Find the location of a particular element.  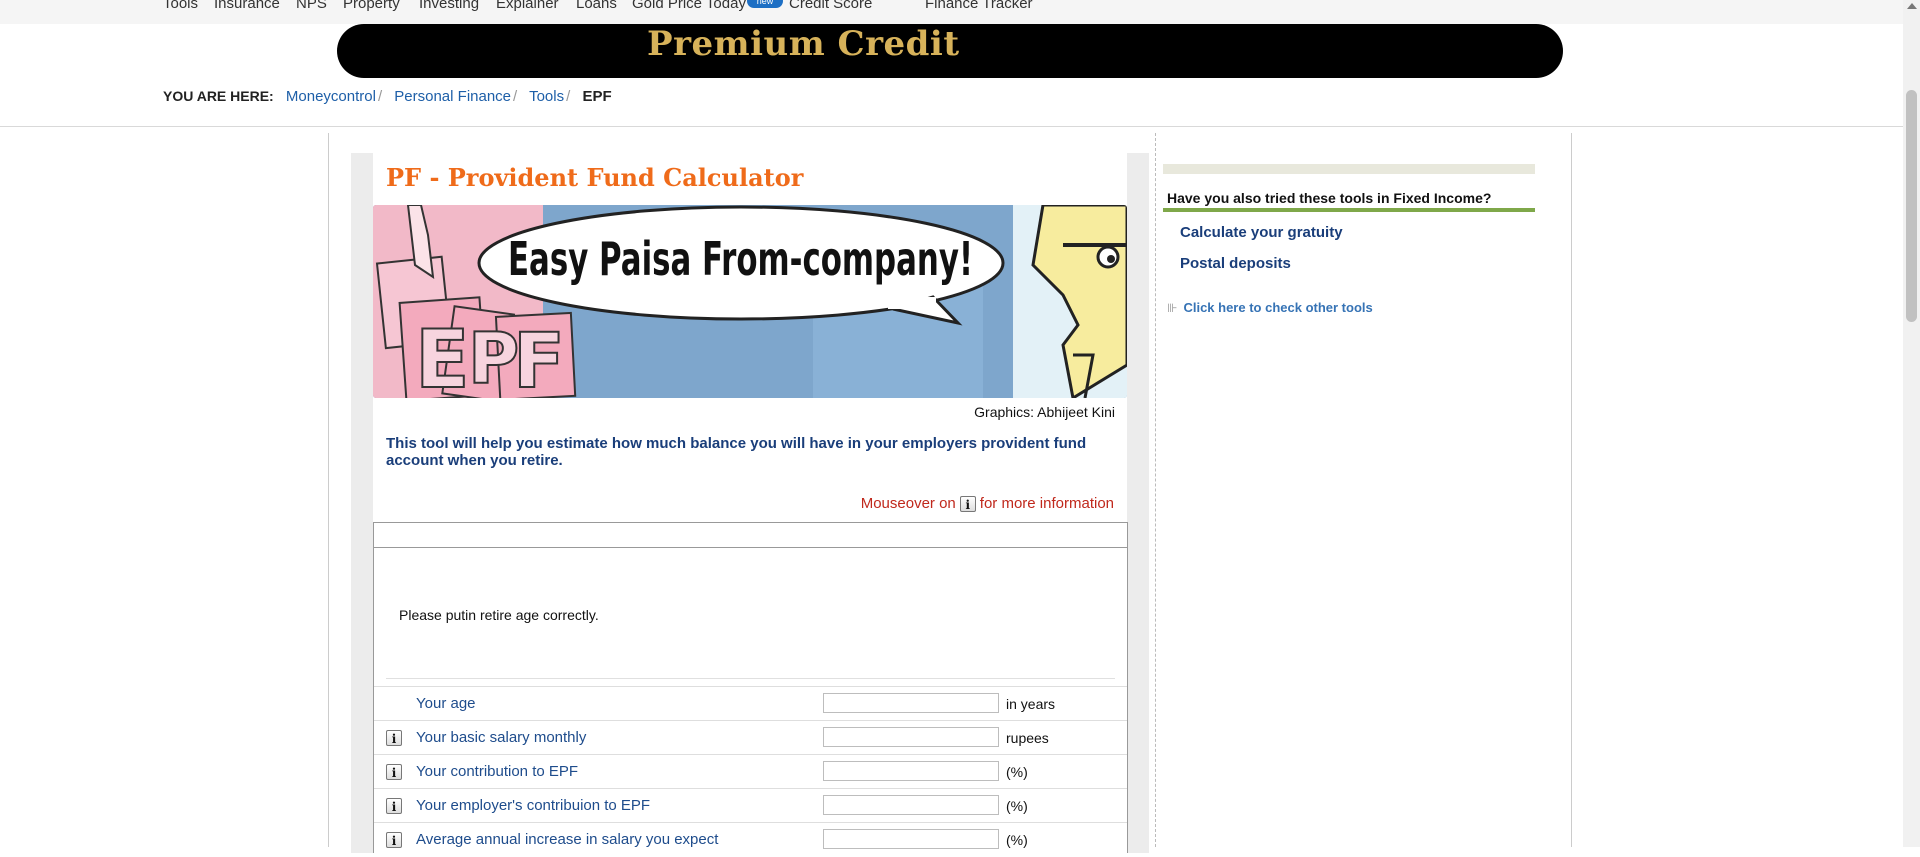

other-tools-link: ⊪ Click here to check other tools is located at coordinates (1270, 307).